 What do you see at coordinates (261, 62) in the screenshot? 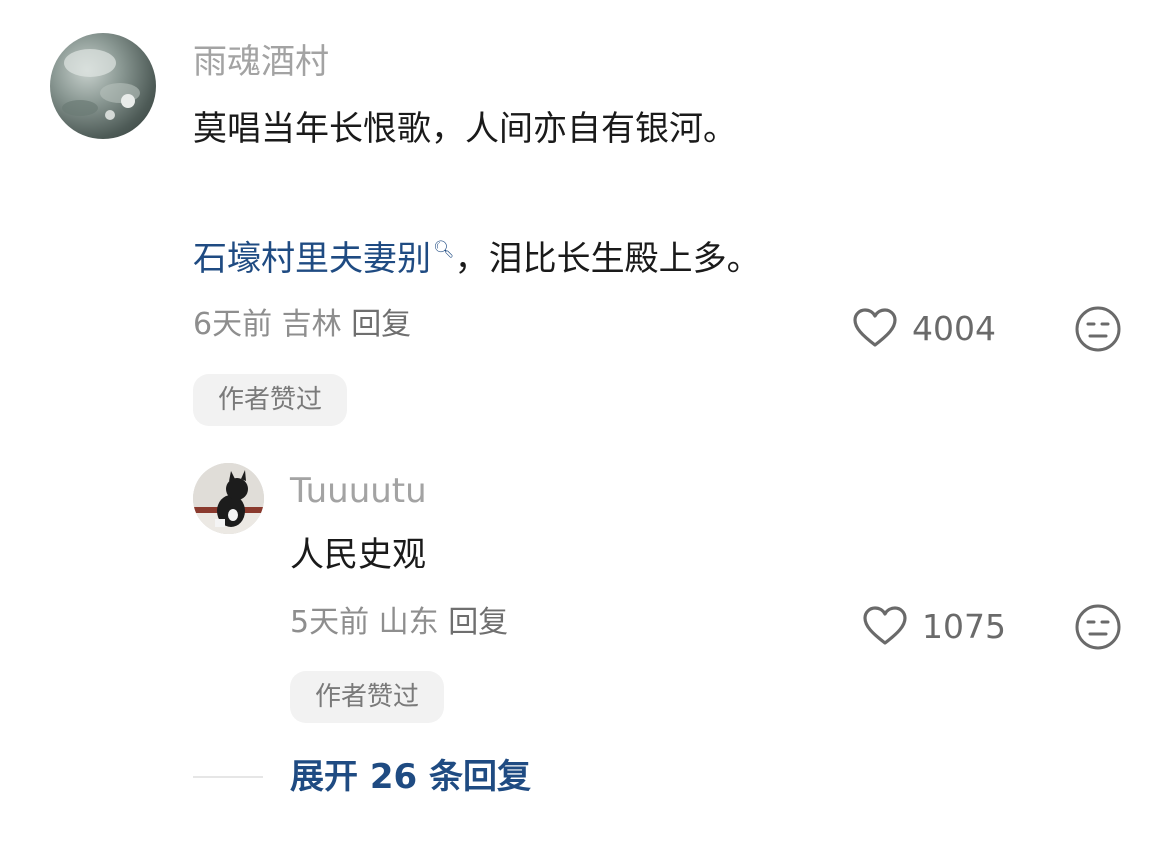
I see `comment-username: 雨魂酒村` at bounding box center [261, 62].